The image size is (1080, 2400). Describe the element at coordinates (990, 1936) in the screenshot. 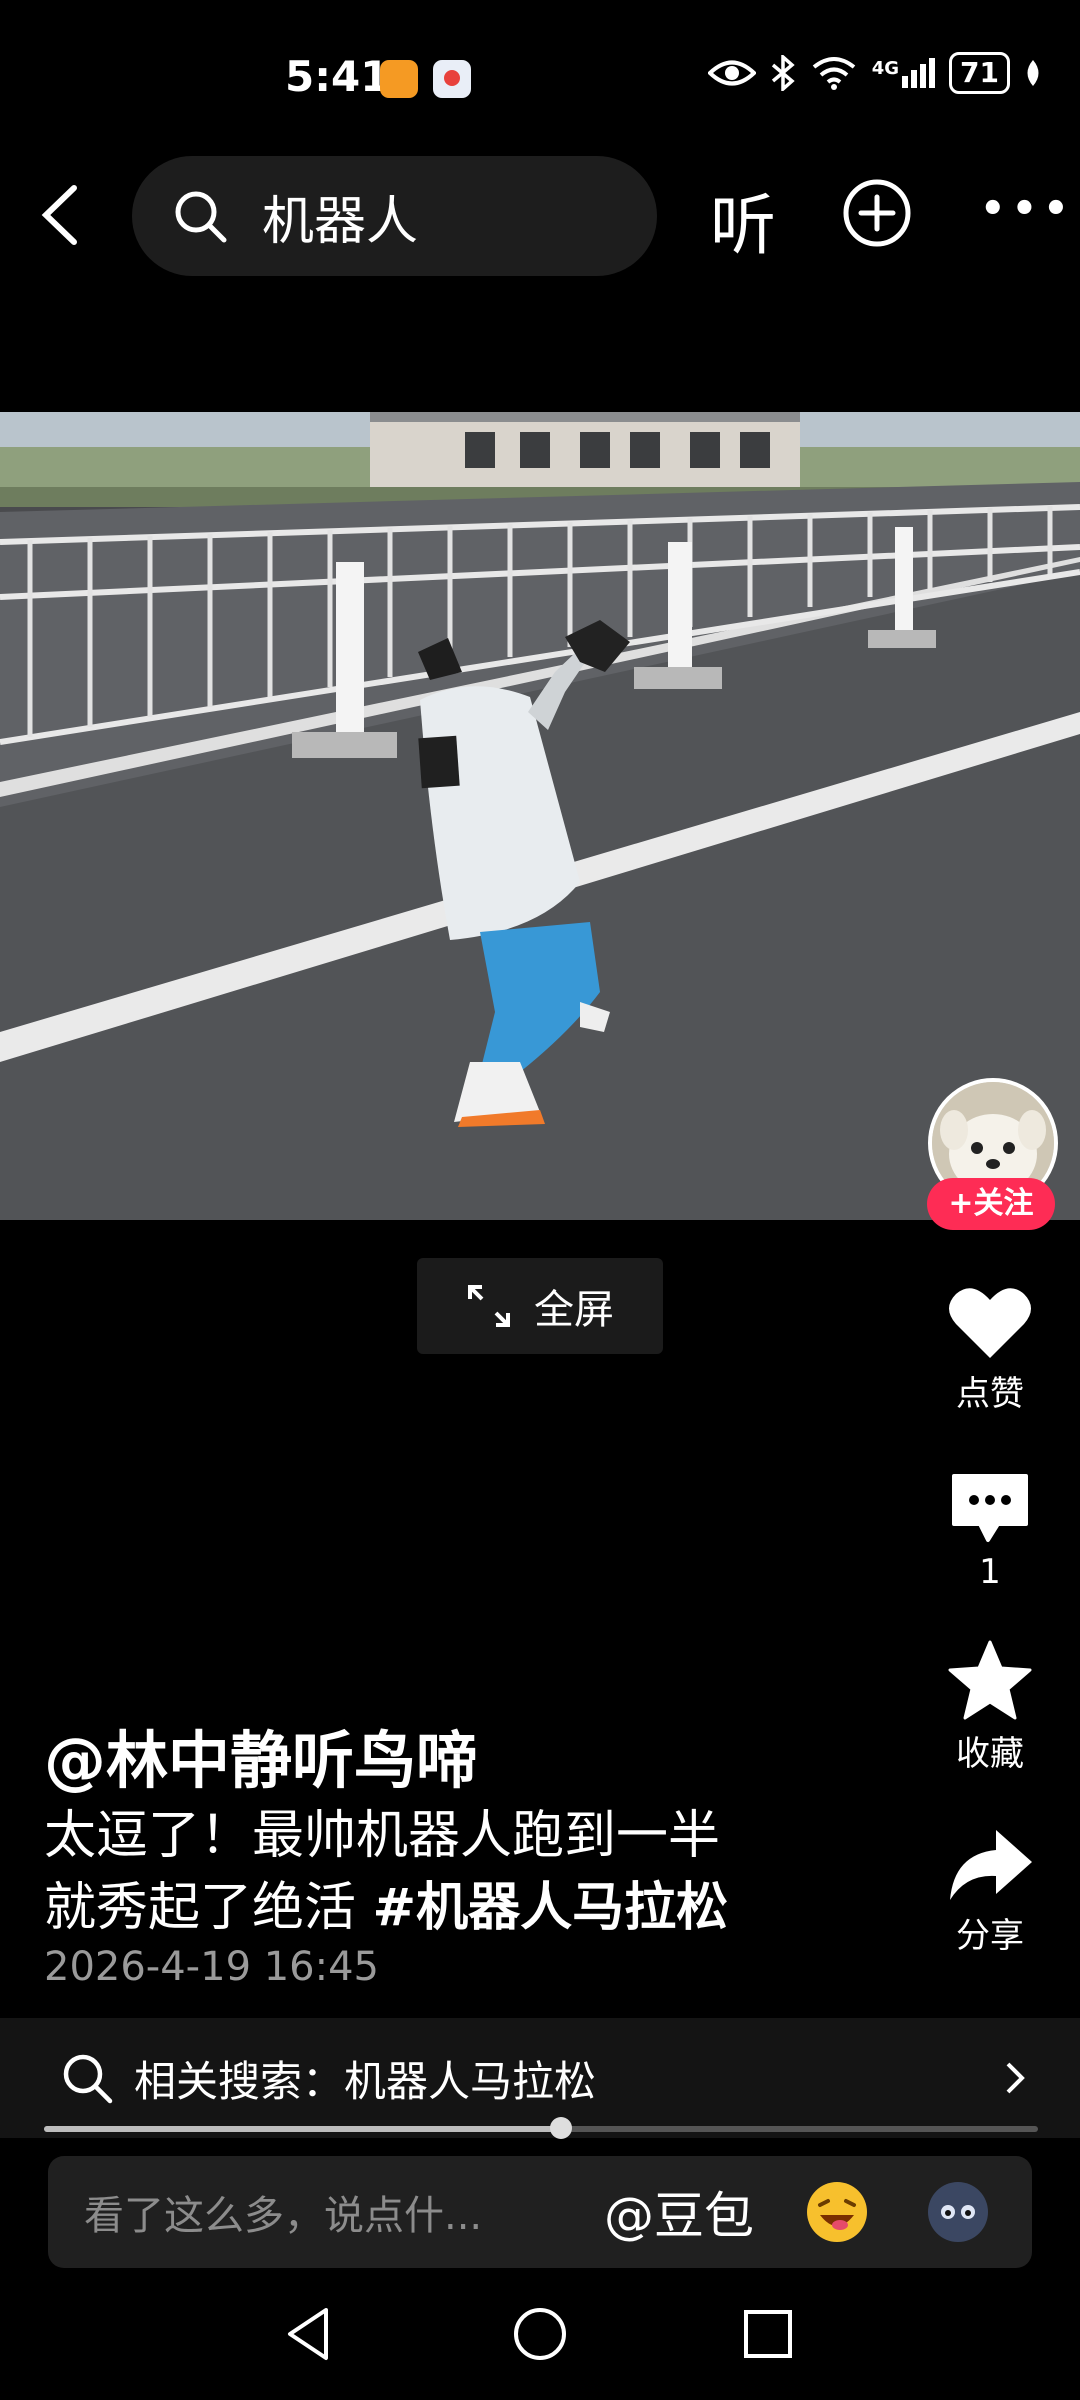

I see `share-label: 分享` at that location.